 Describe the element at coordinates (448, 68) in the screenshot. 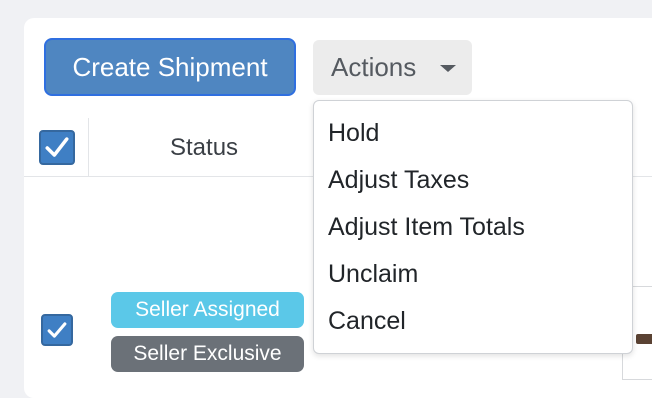

I see `caret-down-icon` at that location.